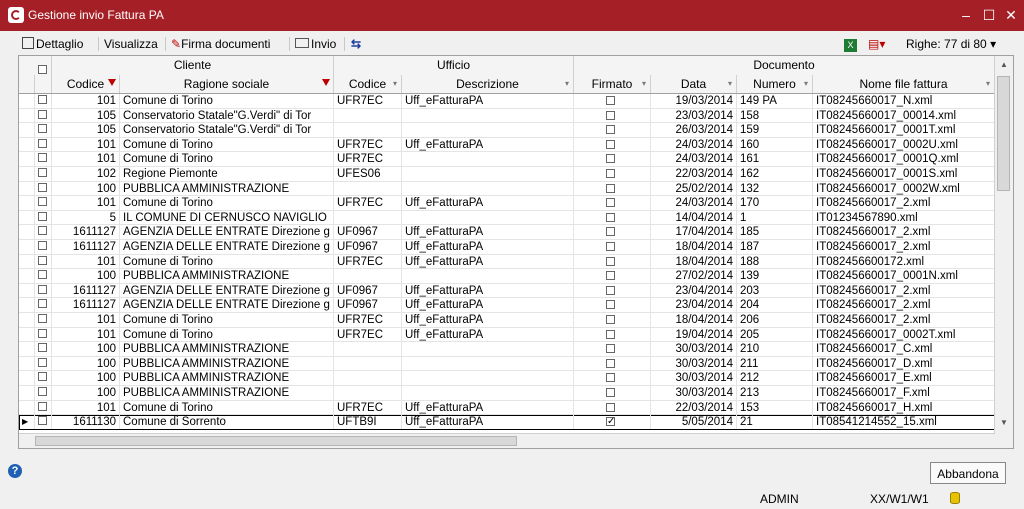 Image resolution: width=1024 pixels, height=509 pixels. Describe the element at coordinates (612, 84) in the screenshot. I see `col-firmato: Firmato ▾` at that location.